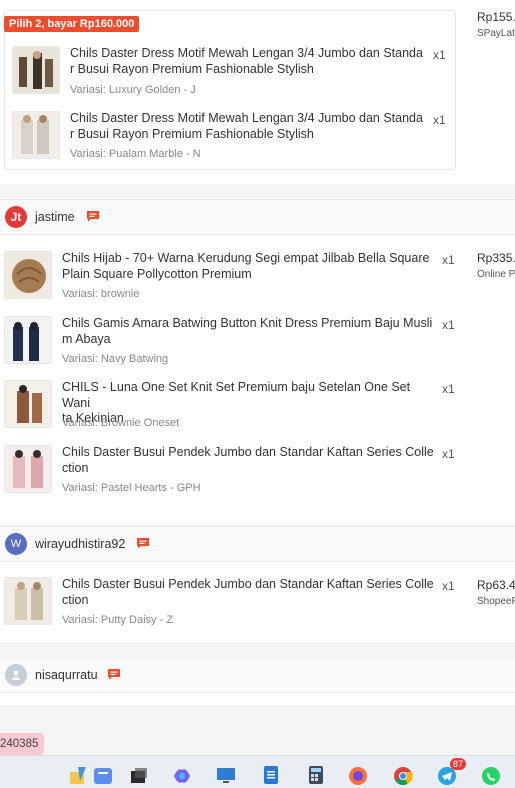 This screenshot has height=788, width=515. Describe the element at coordinates (226, 775) in the screenshot. I see `monitor-icon` at that location.